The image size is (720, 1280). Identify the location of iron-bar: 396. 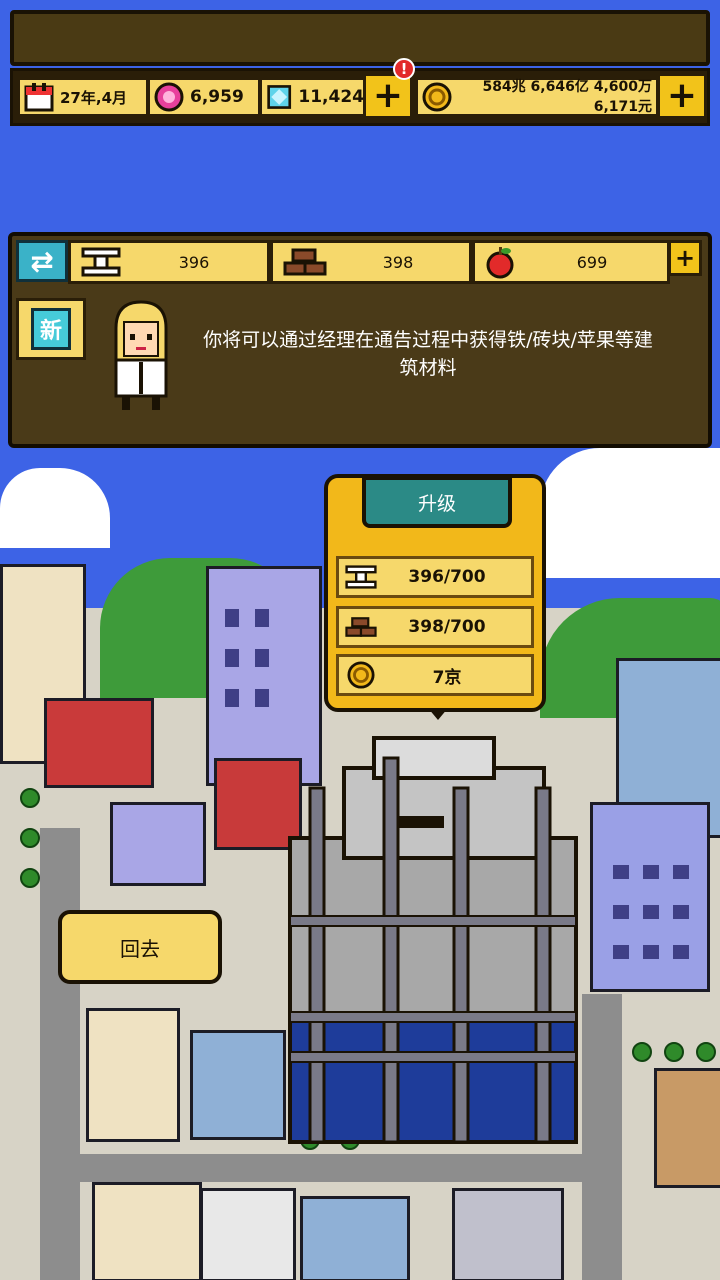
(169, 262).